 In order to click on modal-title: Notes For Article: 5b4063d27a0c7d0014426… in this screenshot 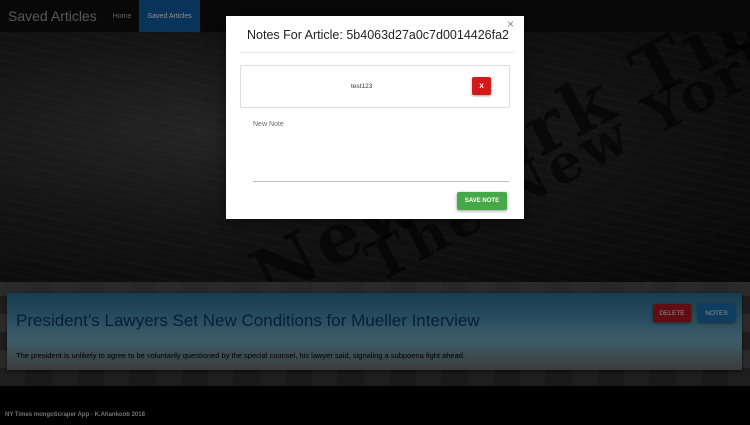, I will do `click(378, 35)`.